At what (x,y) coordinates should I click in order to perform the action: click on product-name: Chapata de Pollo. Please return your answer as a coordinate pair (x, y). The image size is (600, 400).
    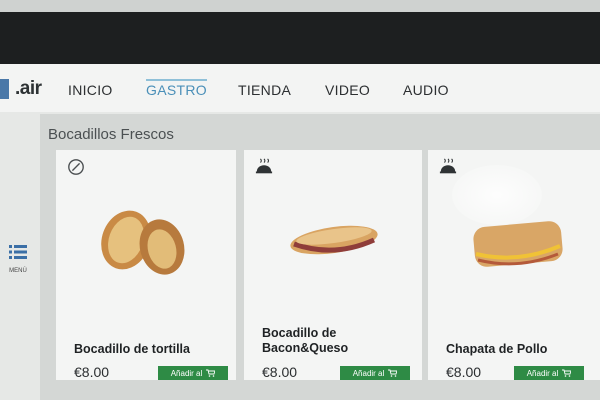
    Looking at the image, I should click on (497, 349).